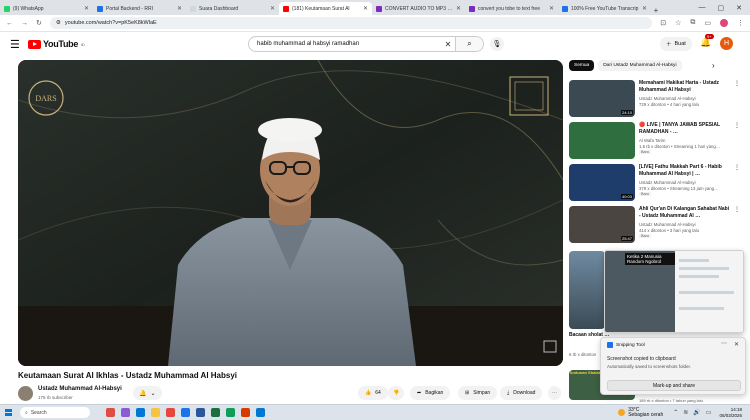 The height and width of the screenshot is (420, 750). I want to click on volume-icon: 🔊, so click(696, 412).